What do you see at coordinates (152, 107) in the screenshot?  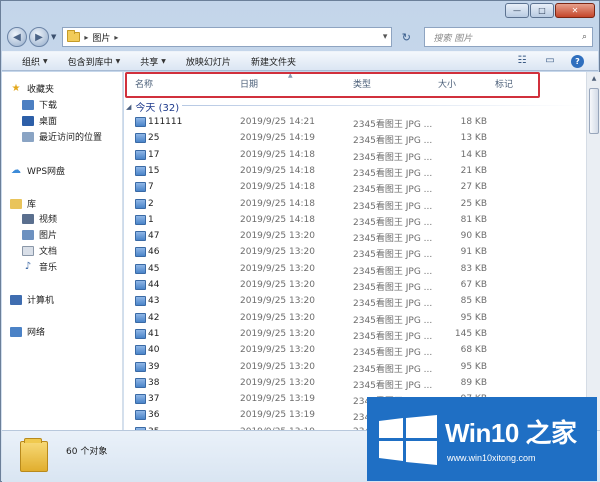 I see `group-header-today: ◢ 今天 (32)` at bounding box center [152, 107].